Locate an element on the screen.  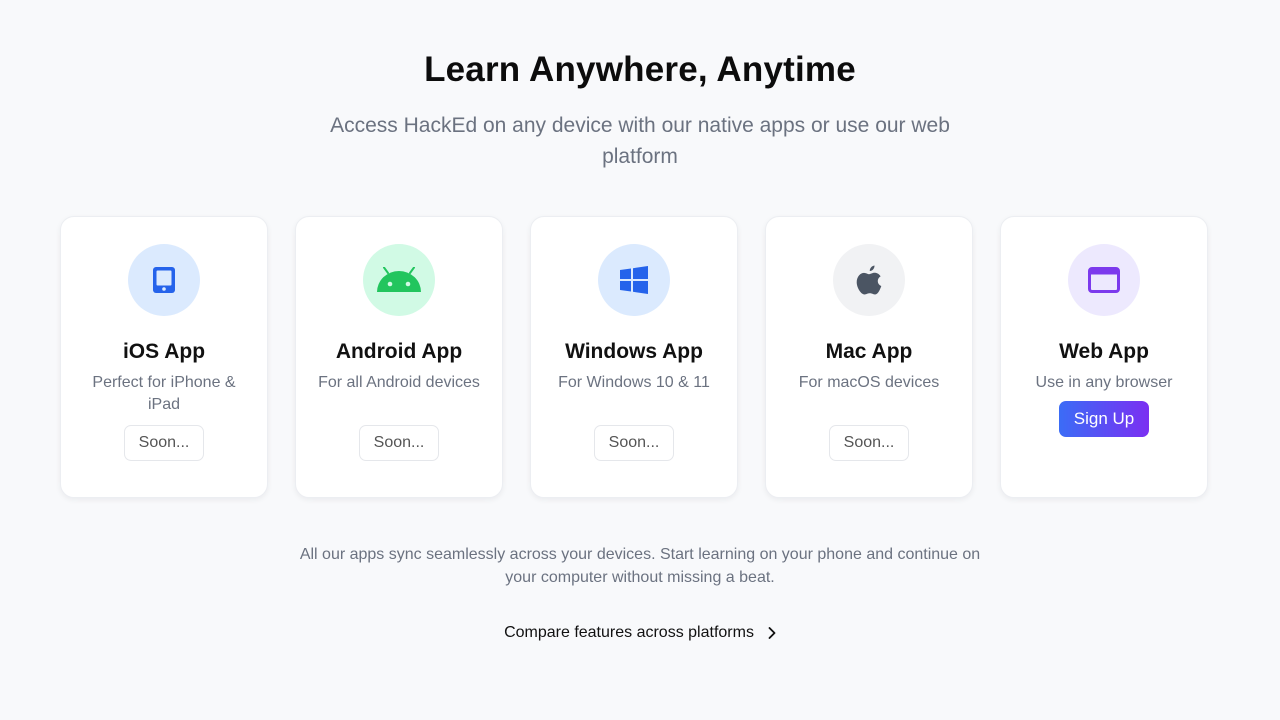
sign-up-button: Sign Up is located at coordinates (1104, 419).